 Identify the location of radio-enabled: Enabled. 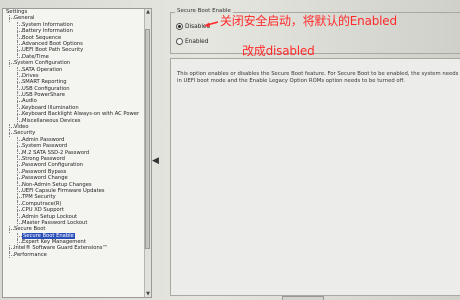
(192, 41).